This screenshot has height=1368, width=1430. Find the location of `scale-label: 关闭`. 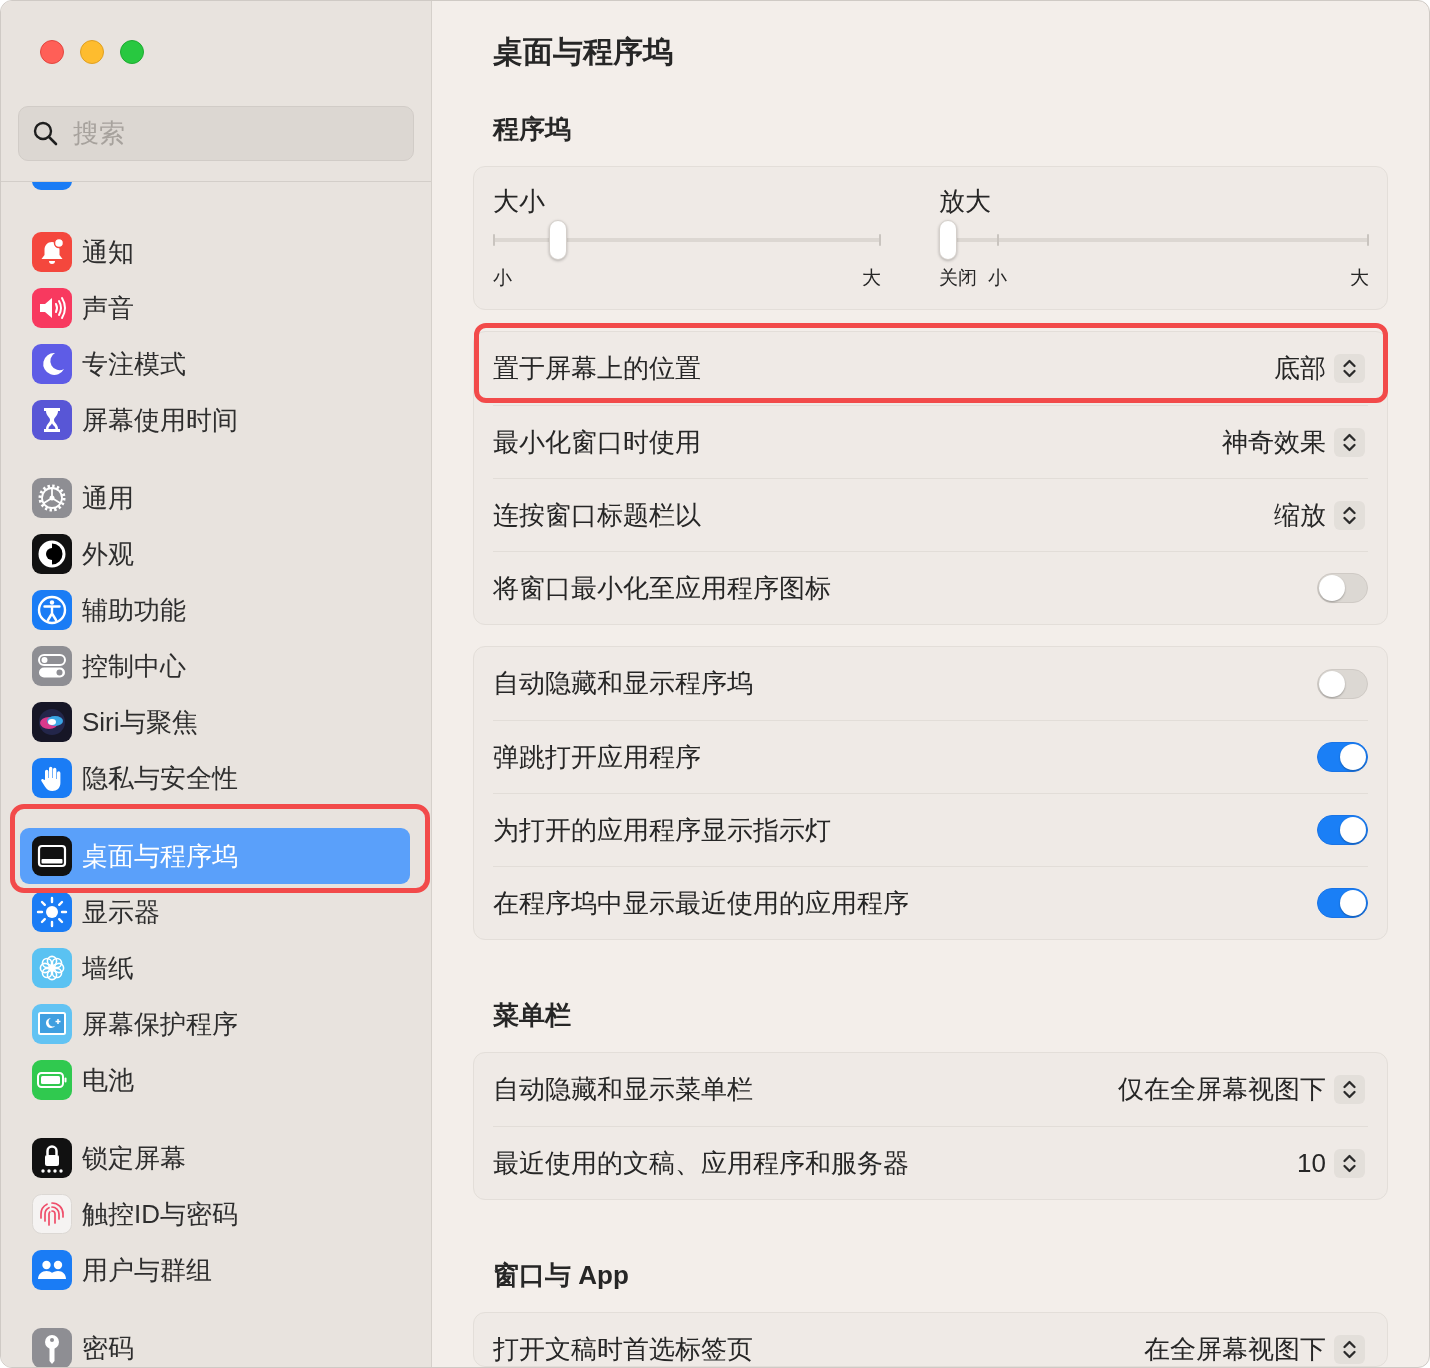

scale-label: 关闭 is located at coordinates (958, 278).